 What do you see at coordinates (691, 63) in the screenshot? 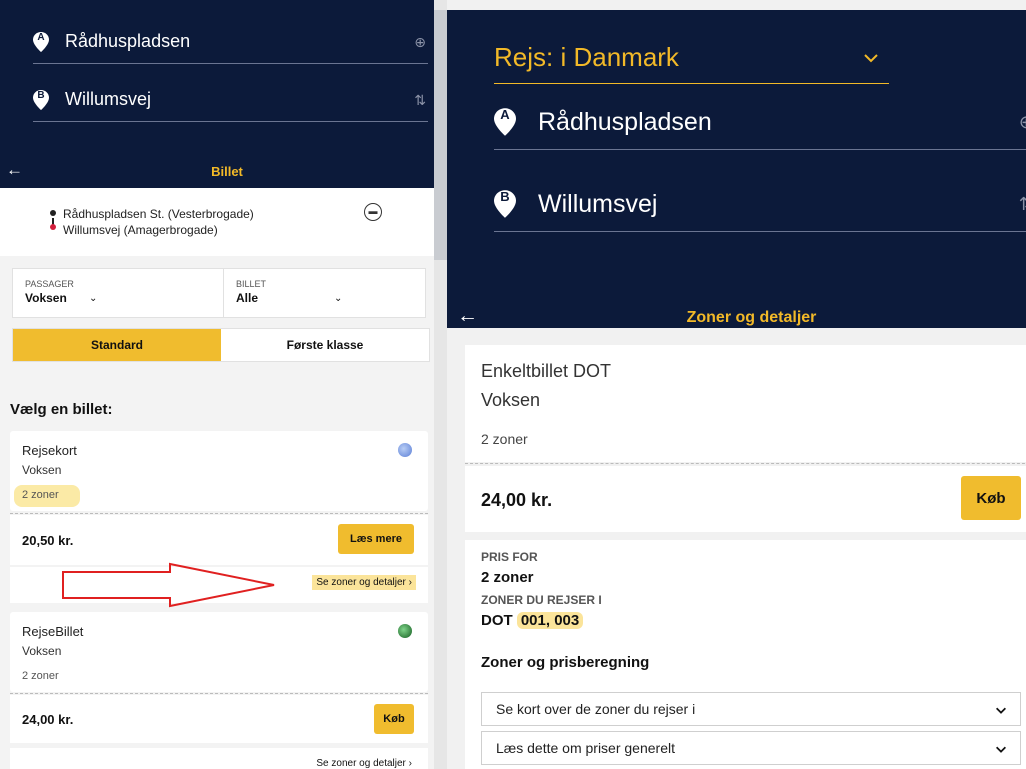
I see `region-select: Rejs: i Danmark` at bounding box center [691, 63].